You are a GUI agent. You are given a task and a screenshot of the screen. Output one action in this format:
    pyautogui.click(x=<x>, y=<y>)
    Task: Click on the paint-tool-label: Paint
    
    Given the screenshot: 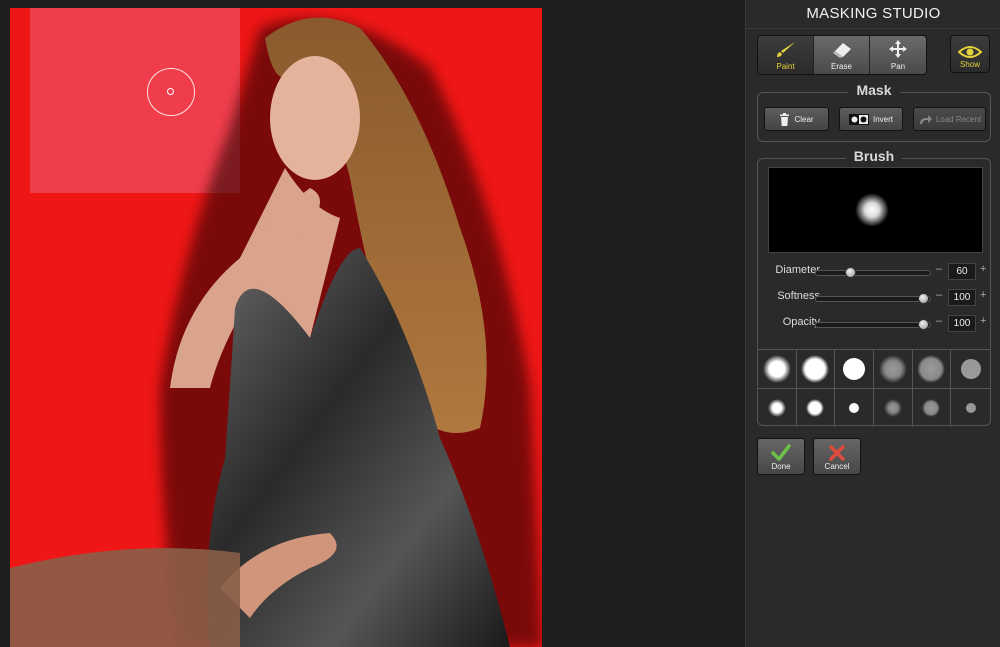 What is the action you would take?
    pyautogui.click(x=785, y=66)
    